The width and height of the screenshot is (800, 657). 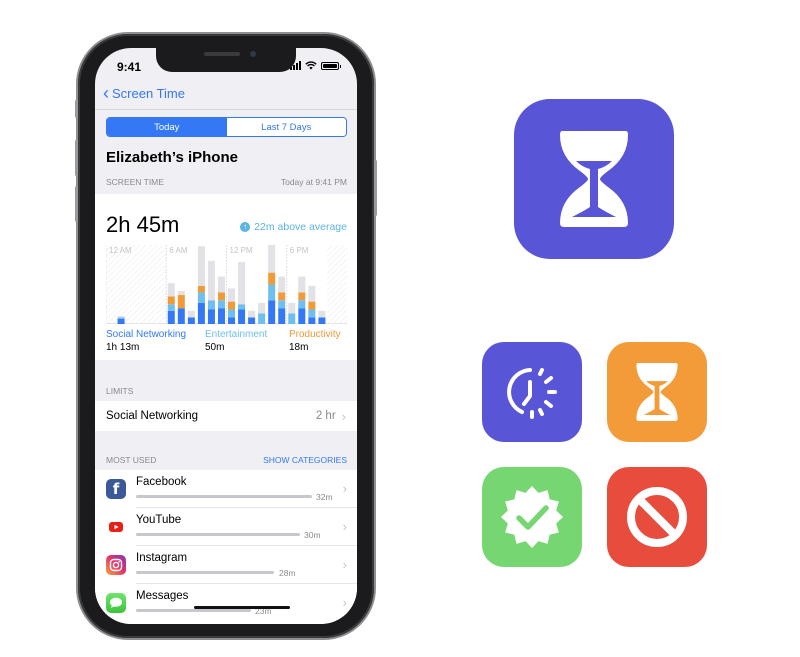 What do you see at coordinates (76, 109) in the screenshot?
I see `mute-switch` at bounding box center [76, 109].